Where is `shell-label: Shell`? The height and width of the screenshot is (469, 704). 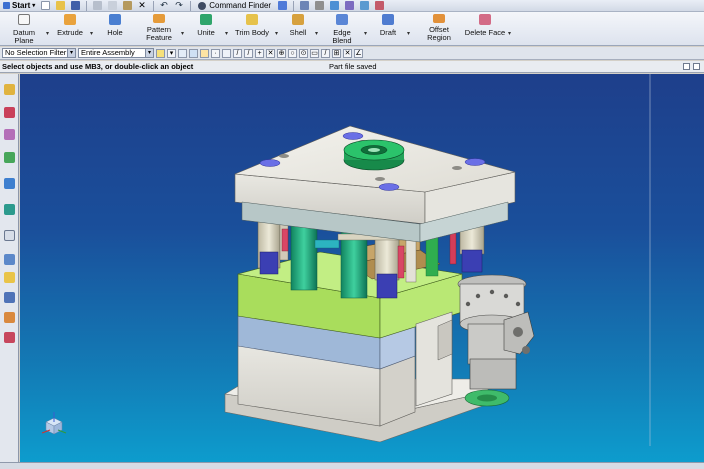
shell-label: Shell is located at coordinates (298, 32).